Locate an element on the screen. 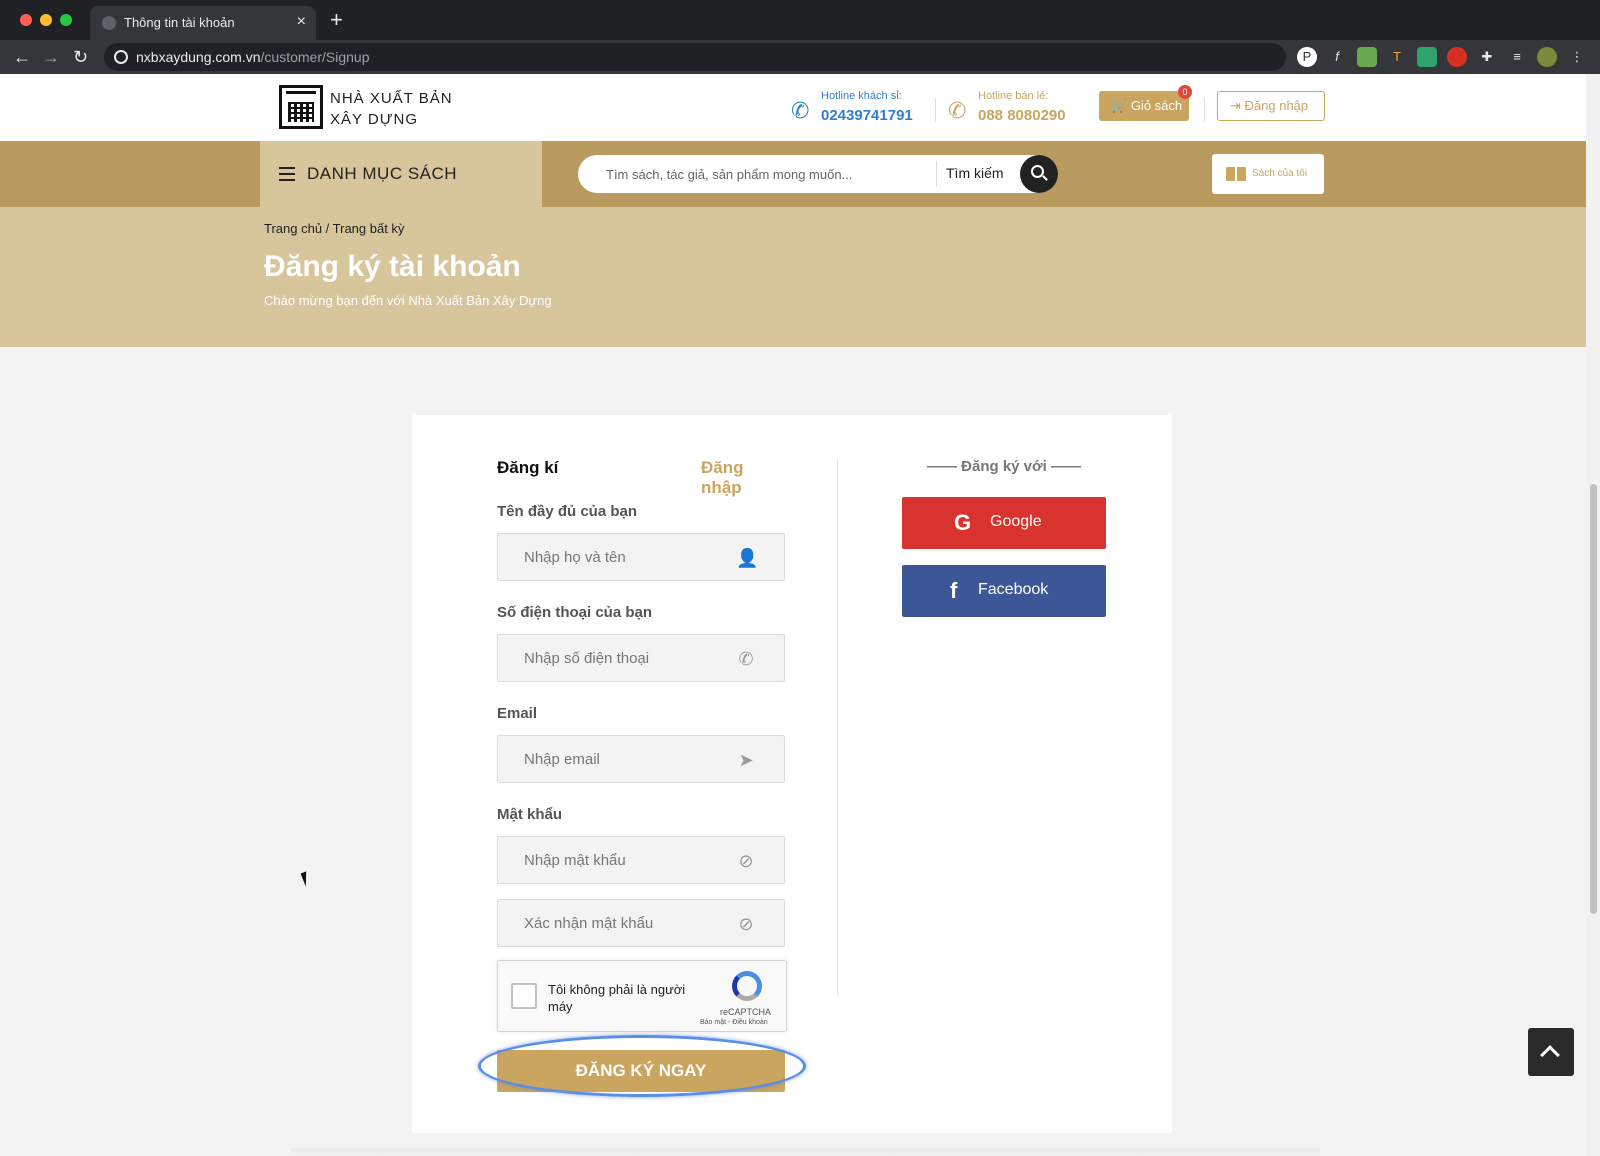  cart-button: 🛒 Giỏ sách is located at coordinates (1144, 106).